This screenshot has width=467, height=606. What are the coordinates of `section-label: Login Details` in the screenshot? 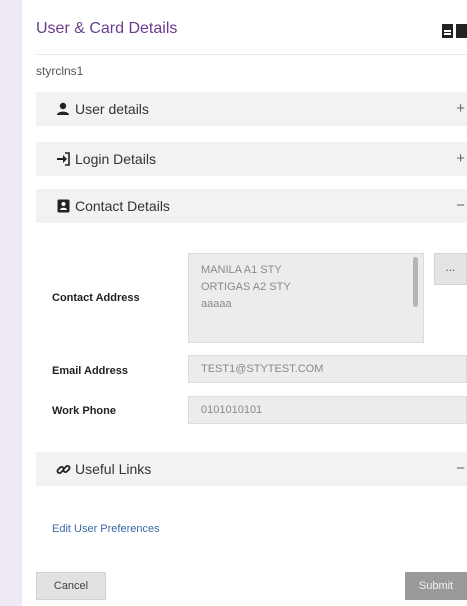 It's located at (115, 159).